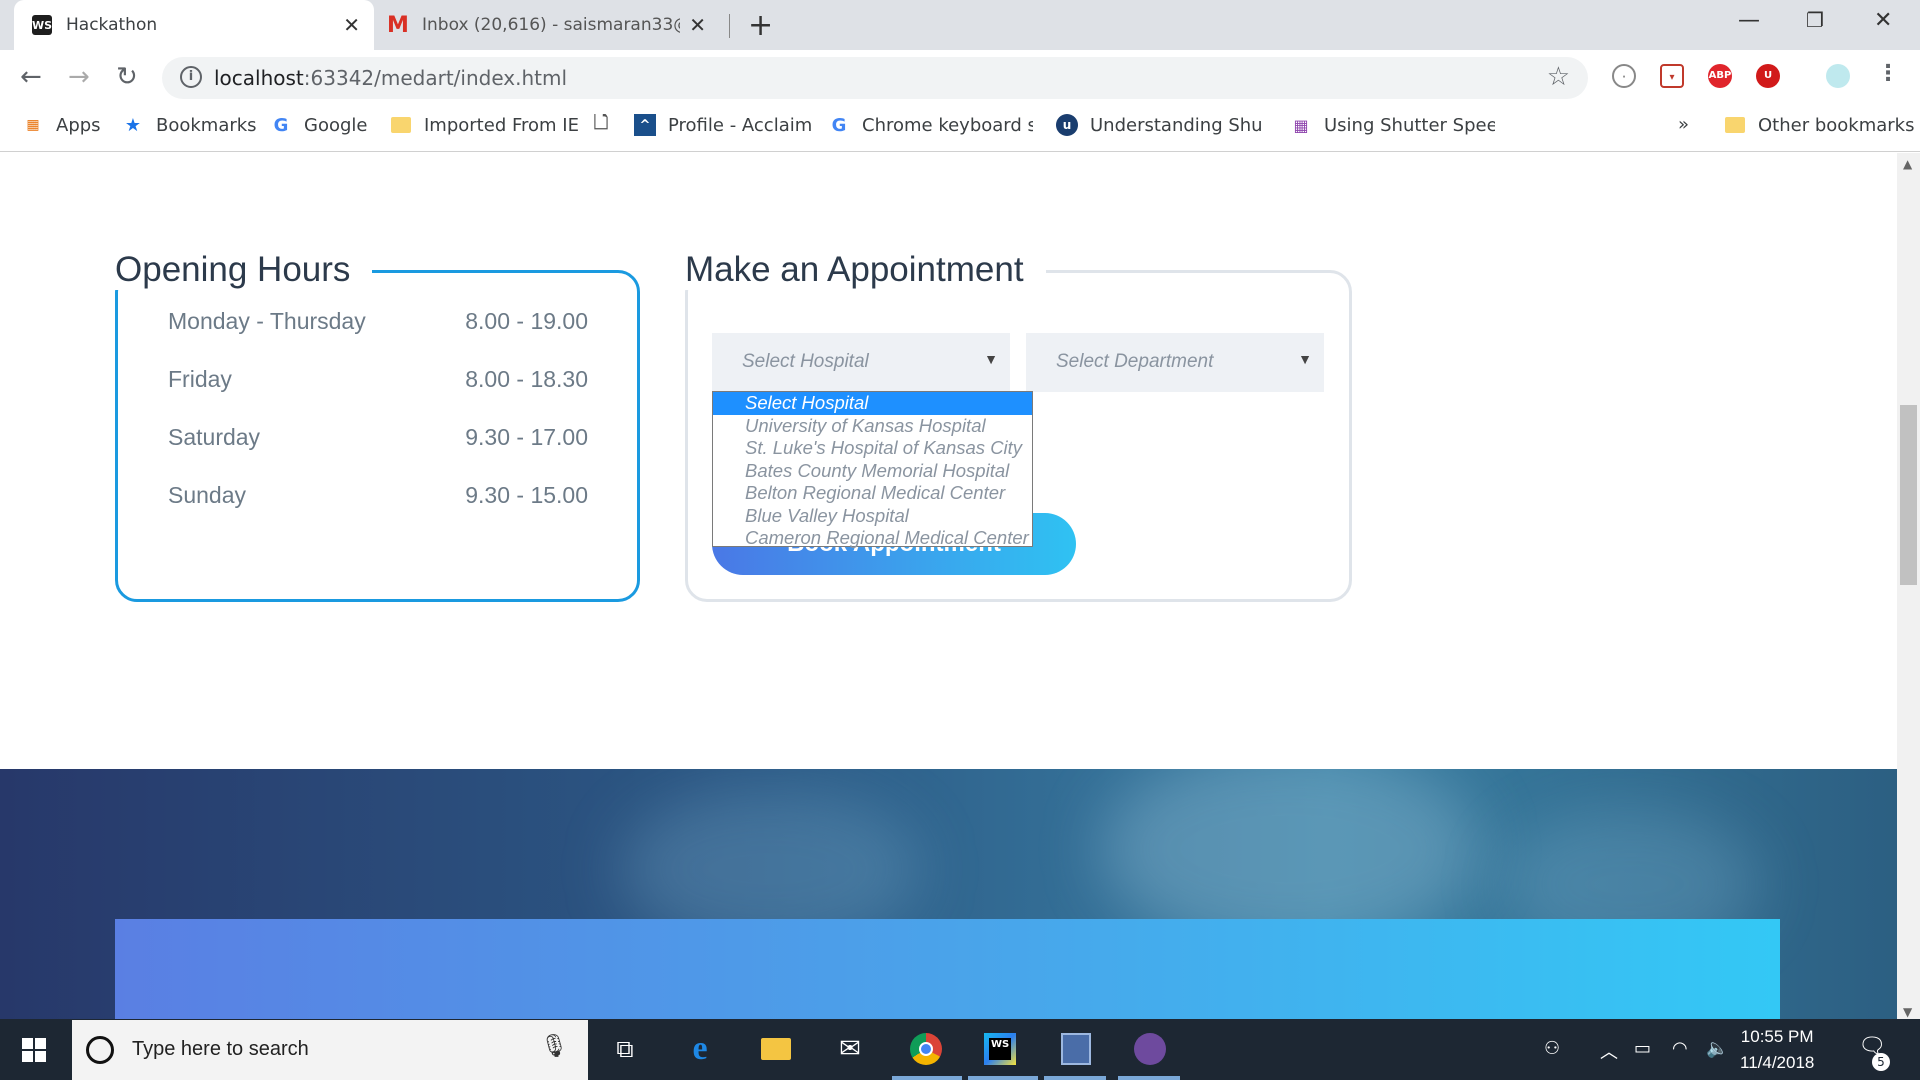  I want to click on url-text: localhost:63342/medart/index.html, so click(390, 78).